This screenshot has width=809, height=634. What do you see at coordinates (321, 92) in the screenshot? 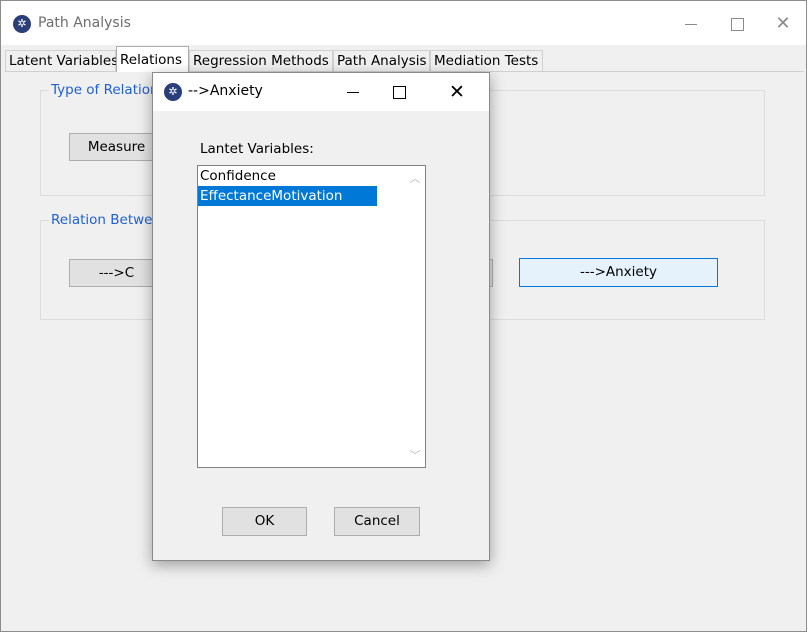
I see `dialog-title-bar: ✲ -->Anxiety ✕` at bounding box center [321, 92].